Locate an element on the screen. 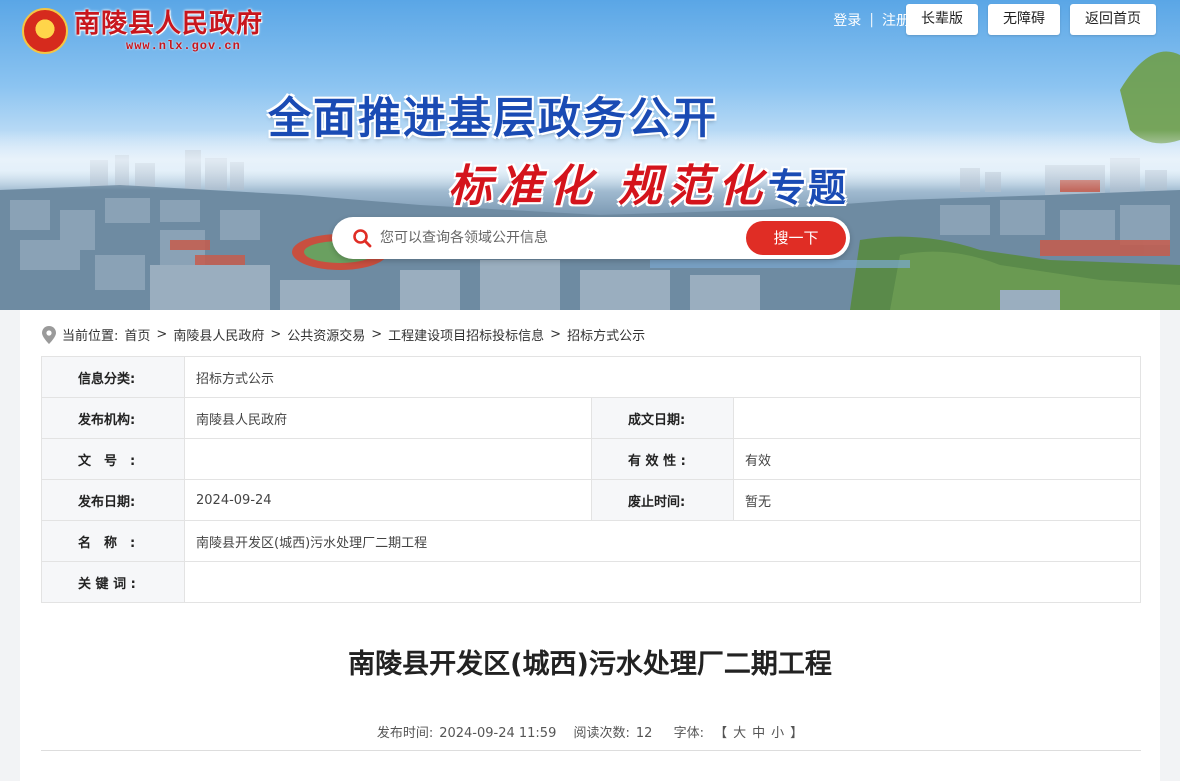  table-row: 文号: 有效性: 有效 is located at coordinates (591, 459).